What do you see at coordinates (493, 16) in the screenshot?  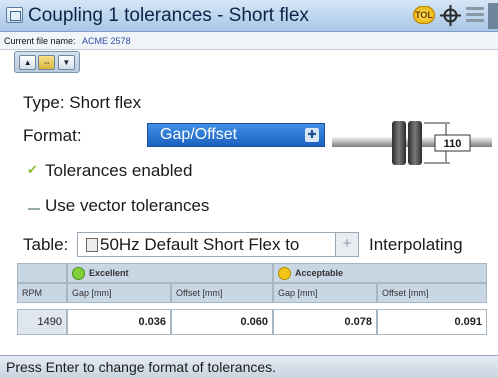 I see `window-edge-icon` at bounding box center [493, 16].